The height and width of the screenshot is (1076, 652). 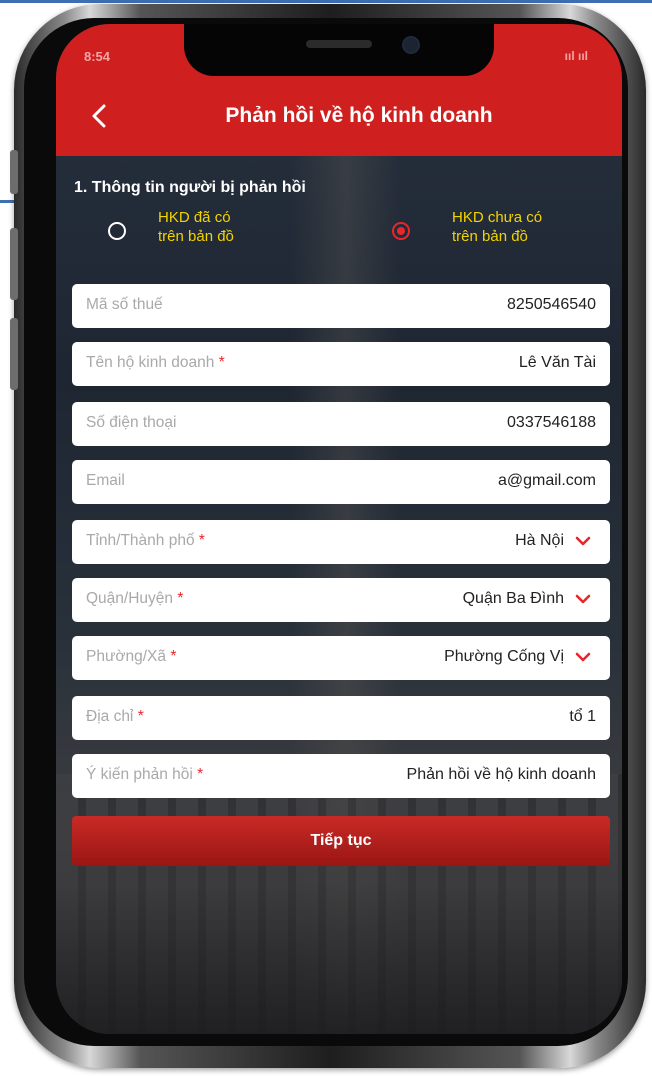 I want to click on page-title: Phản hồi về hộ kinh doanh, so click(x=359, y=115).